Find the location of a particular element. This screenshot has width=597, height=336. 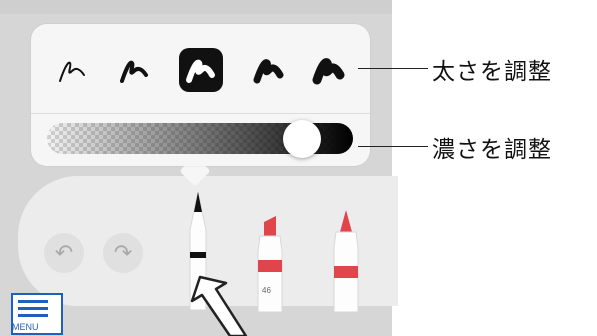

undo-button: ↶ is located at coordinates (64, 253).